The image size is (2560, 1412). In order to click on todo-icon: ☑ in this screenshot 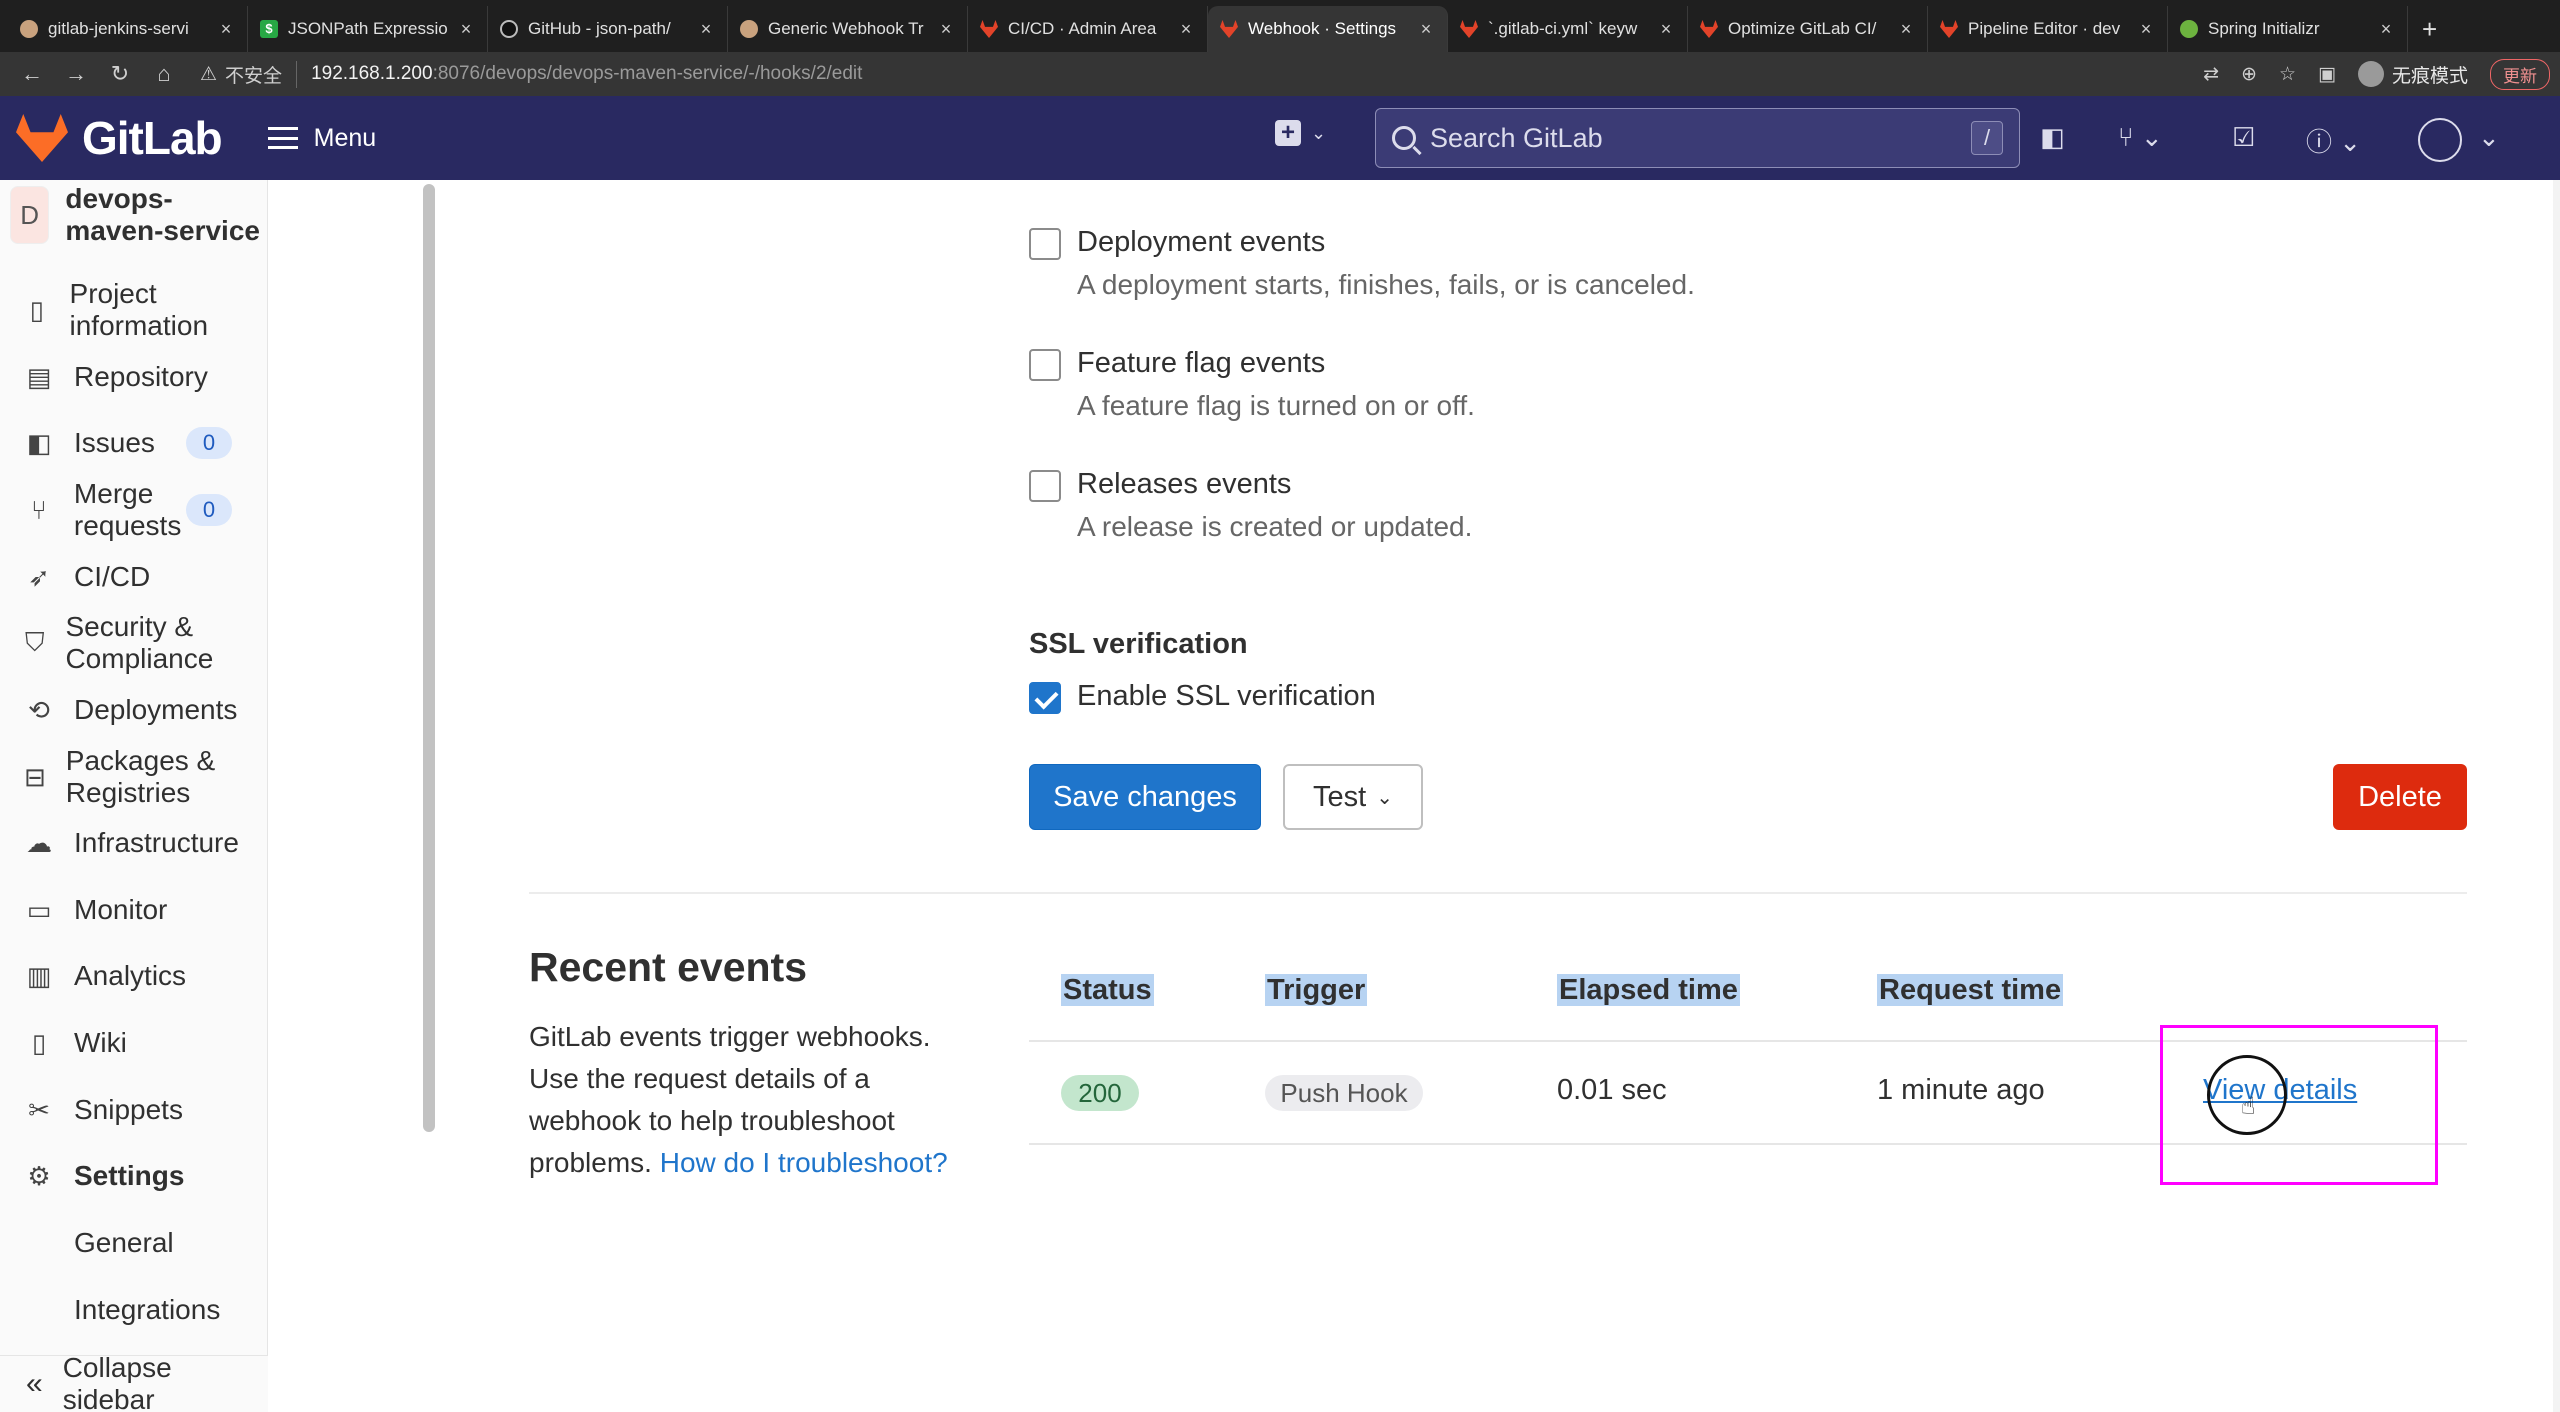, I will do `click(2243, 137)`.